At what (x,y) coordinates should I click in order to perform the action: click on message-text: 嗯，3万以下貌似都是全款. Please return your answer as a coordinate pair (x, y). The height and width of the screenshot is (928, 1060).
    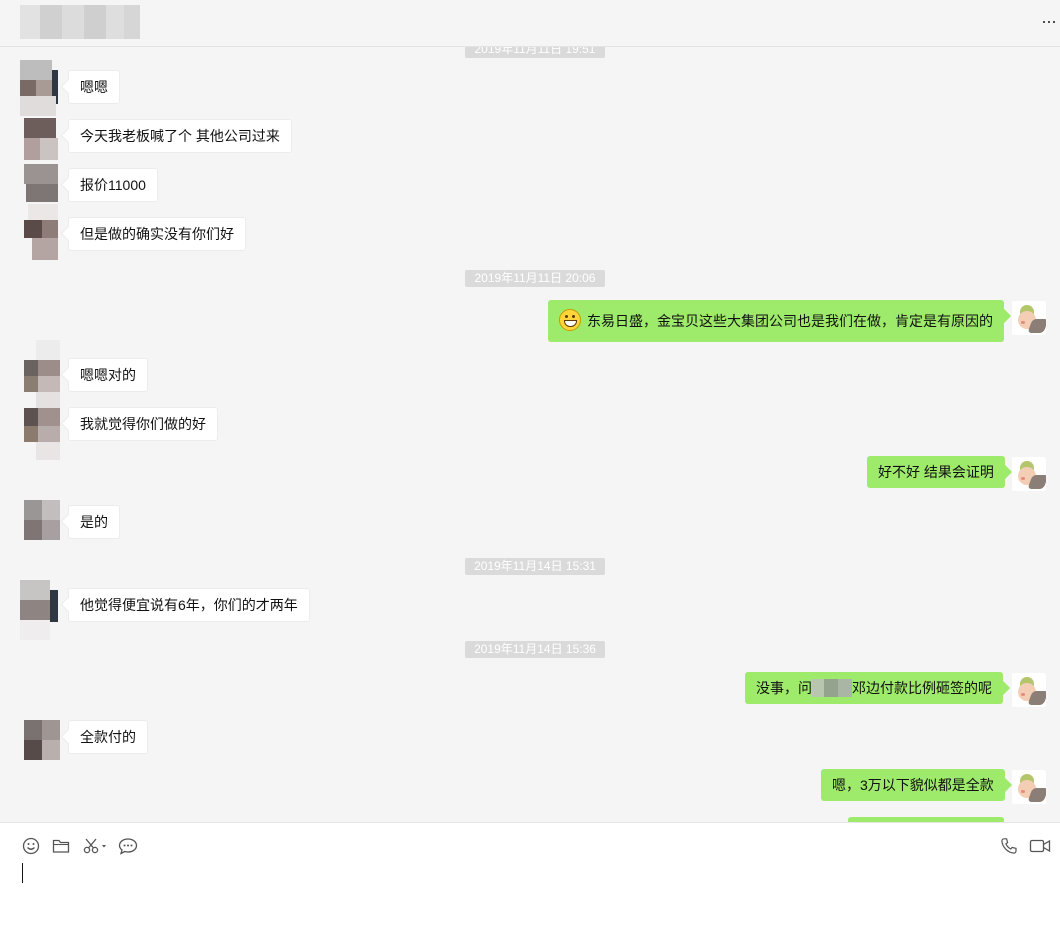
    Looking at the image, I should click on (913, 785).